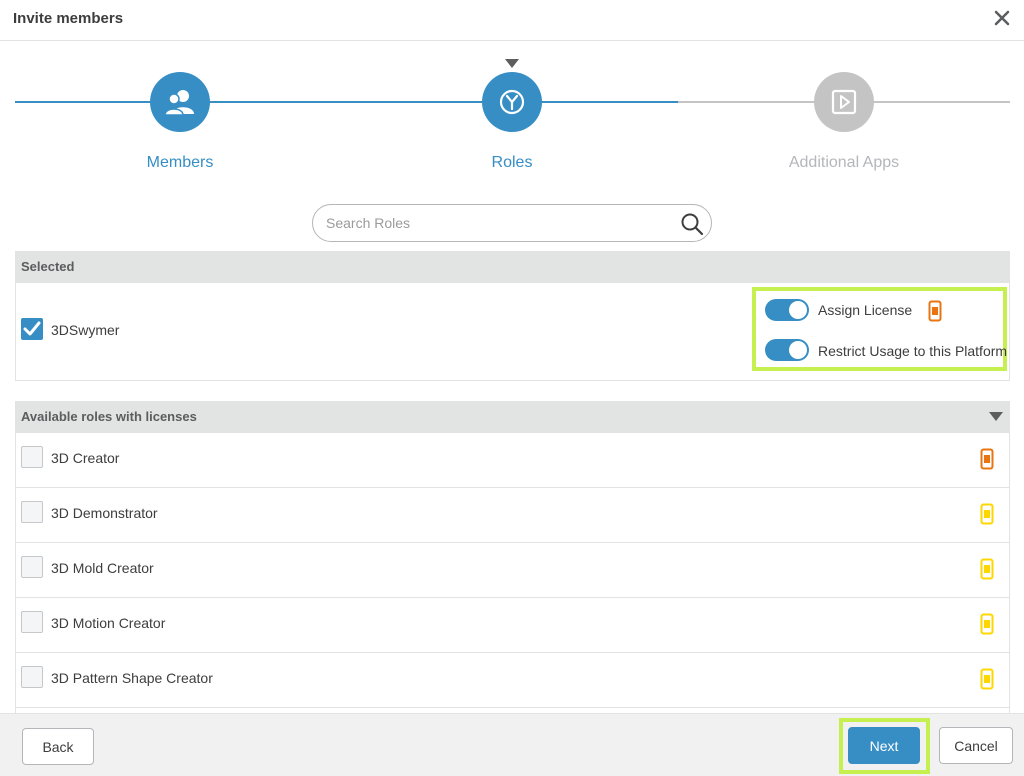  What do you see at coordinates (512, 515) in the screenshot?
I see `role-row: 3D Demonstrator` at bounding box center [512, 515].